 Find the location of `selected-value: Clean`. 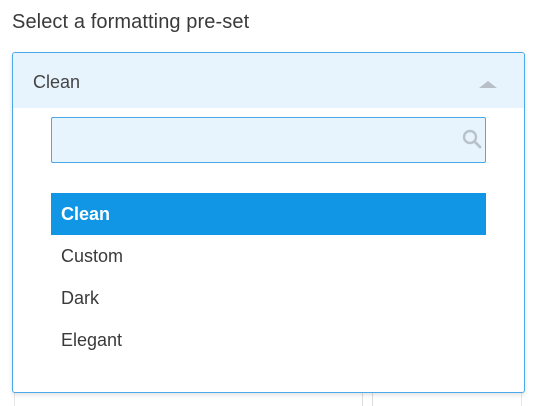

selected-value: Clean is located at coordinates (57, 82).